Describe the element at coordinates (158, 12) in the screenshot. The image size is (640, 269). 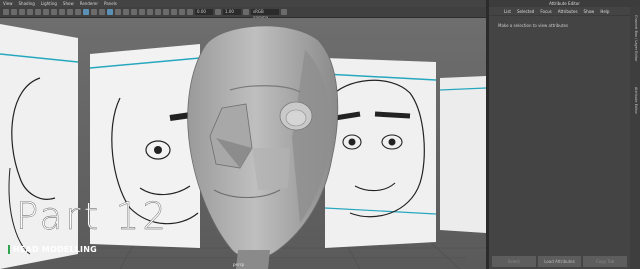
I see `depth-of-field-icon` at that location.